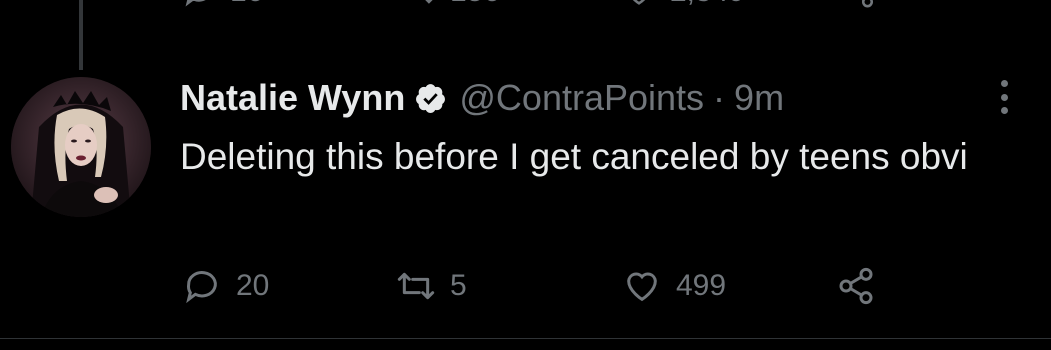  What do you see at coordinates (431, 98) in the screenshot?
I see `verified-badge-icon` at bounding box center [431, 98].